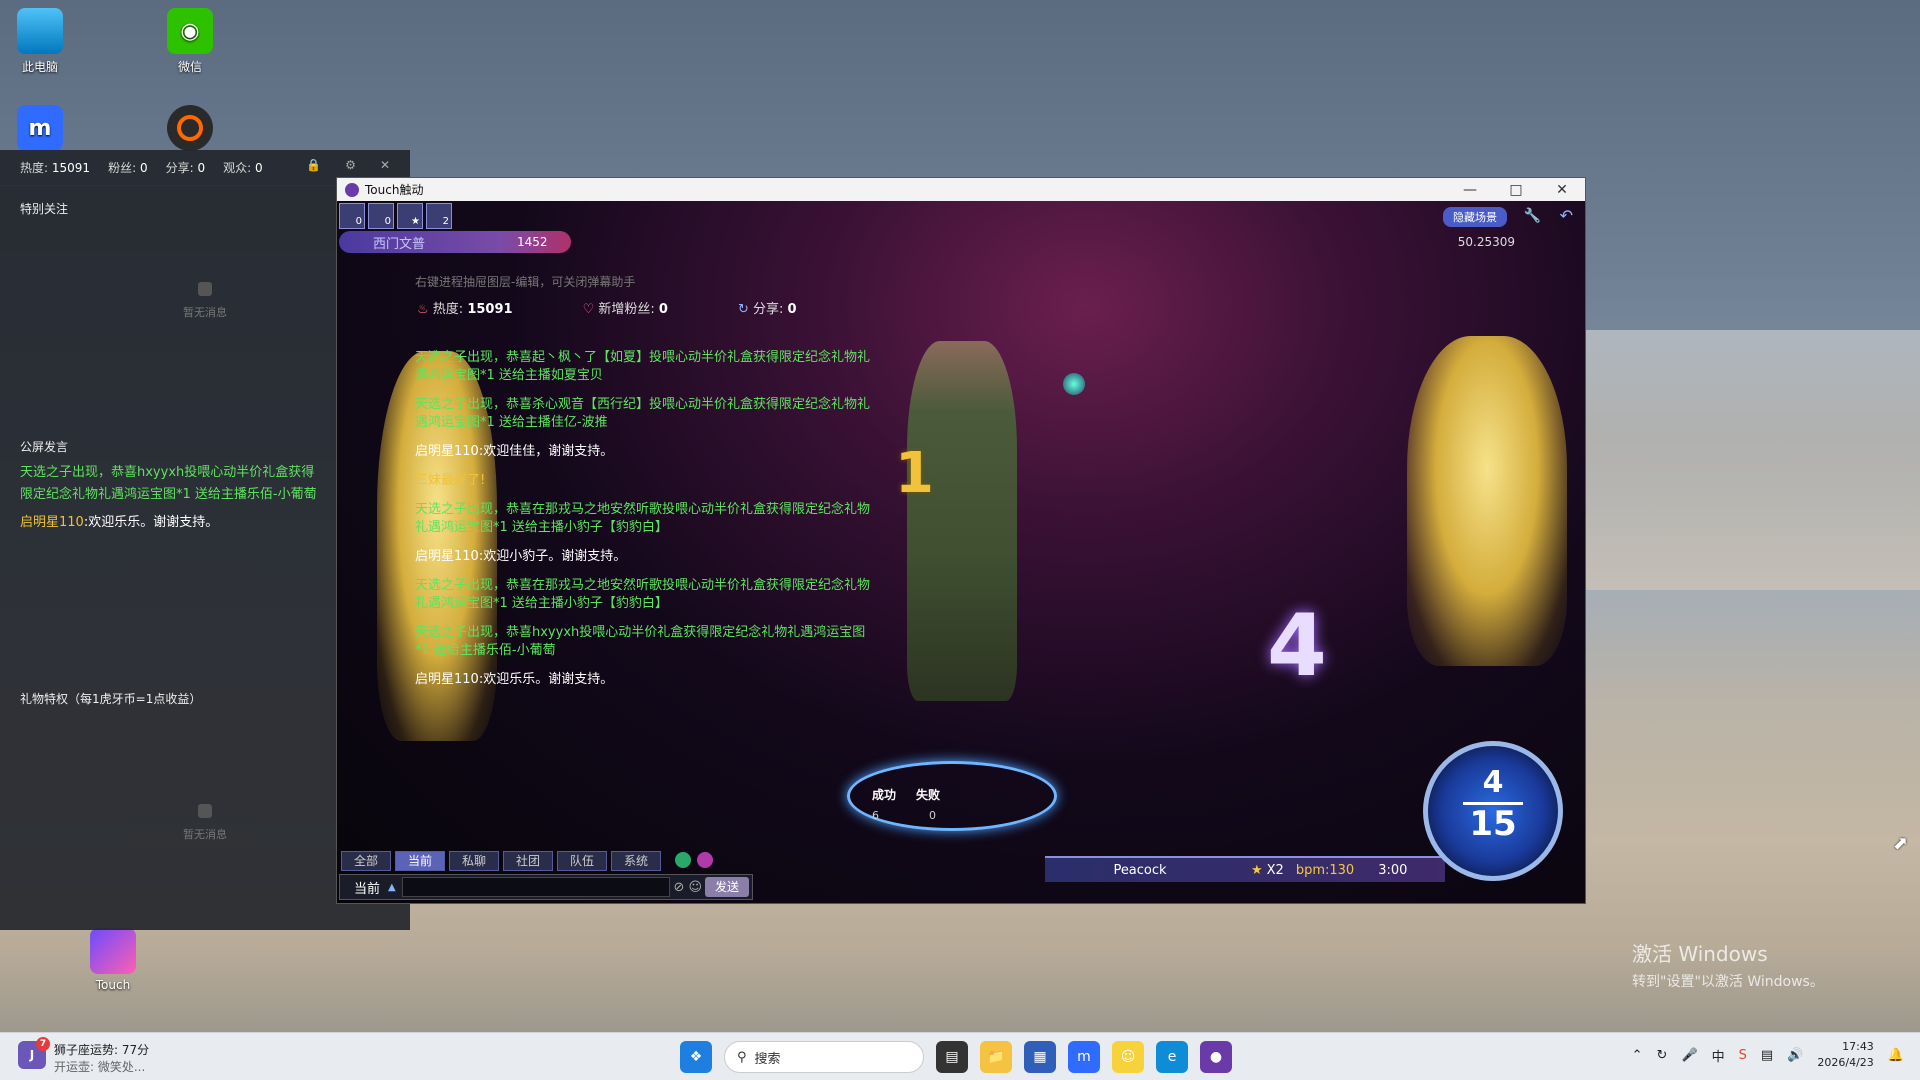 This screenshot has height=1080, width=1920. What do you see at coordinates (1245, 869) in the screenshot?
I see `song-info-bar: Peacock ★ X2 bpm:130 3:00` at bounding box center [1245, 869].